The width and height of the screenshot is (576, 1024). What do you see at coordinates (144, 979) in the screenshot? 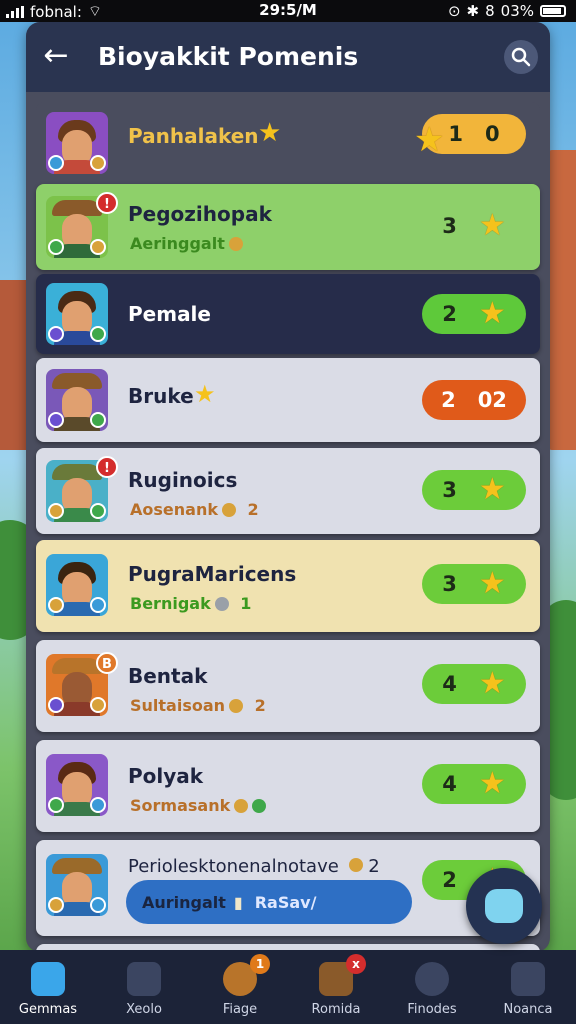
I see `house-icon` at bounding box center [144, 979].